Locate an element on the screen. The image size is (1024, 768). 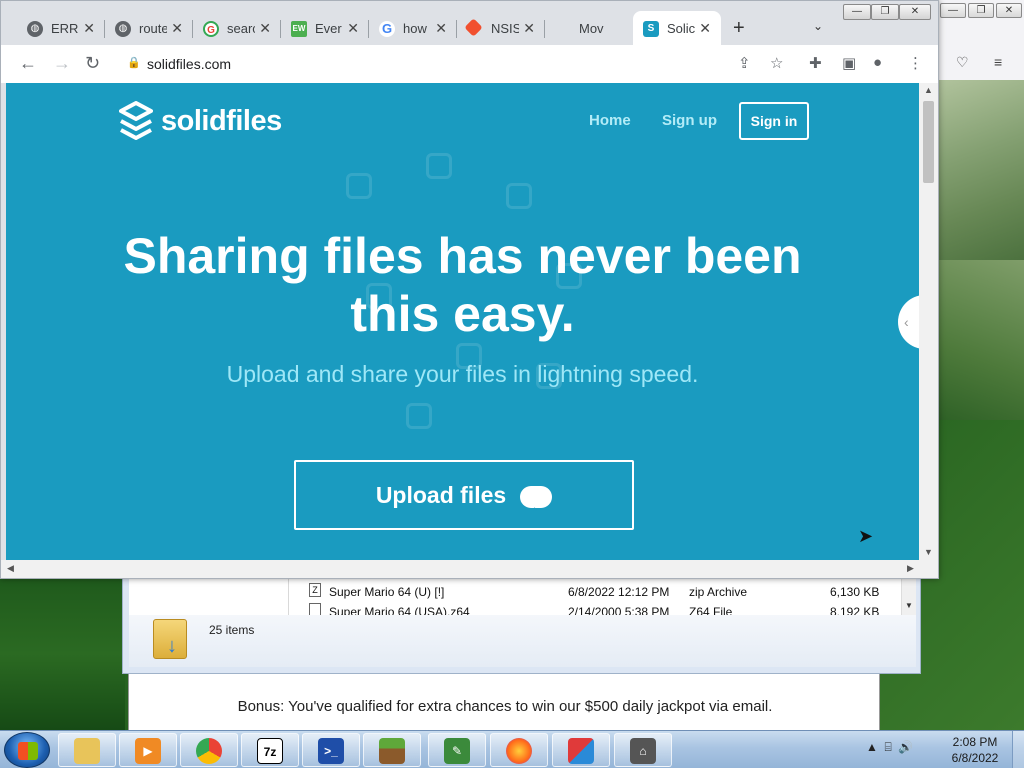
extensions-icon: ✚ is located at coordinates (815, 63).